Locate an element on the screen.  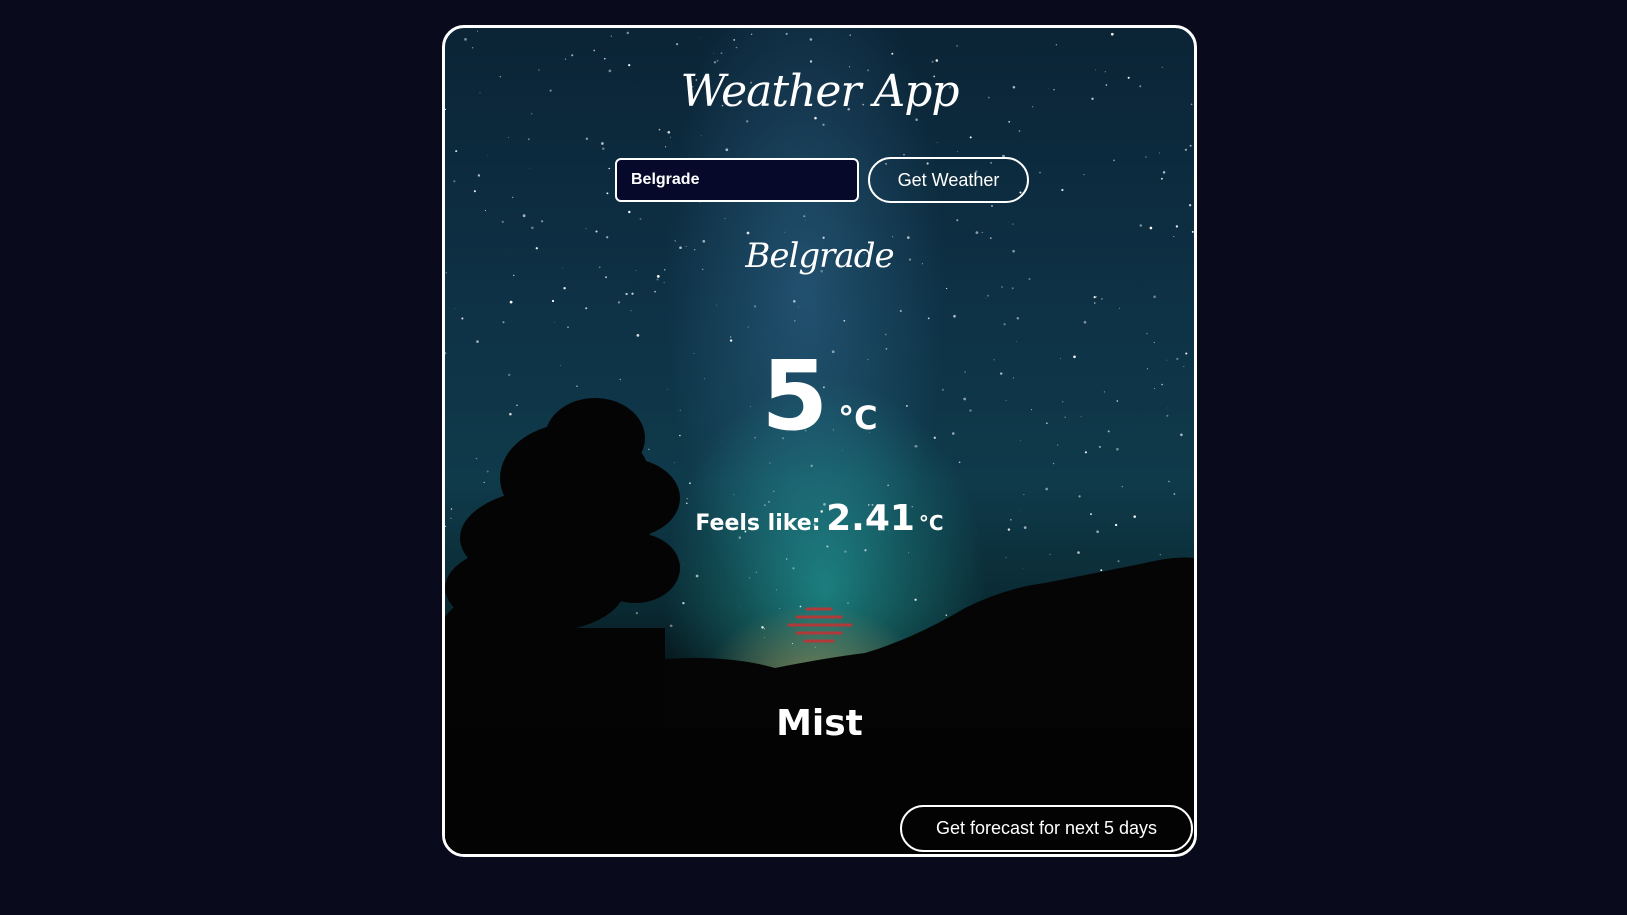
city-search-input is located at coordinates (737, 180).